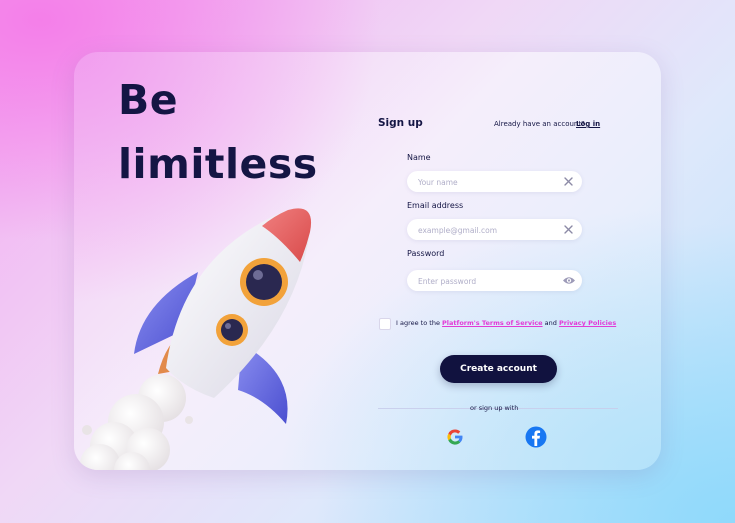  I want to click on name-label: Name, so click(419, 157).